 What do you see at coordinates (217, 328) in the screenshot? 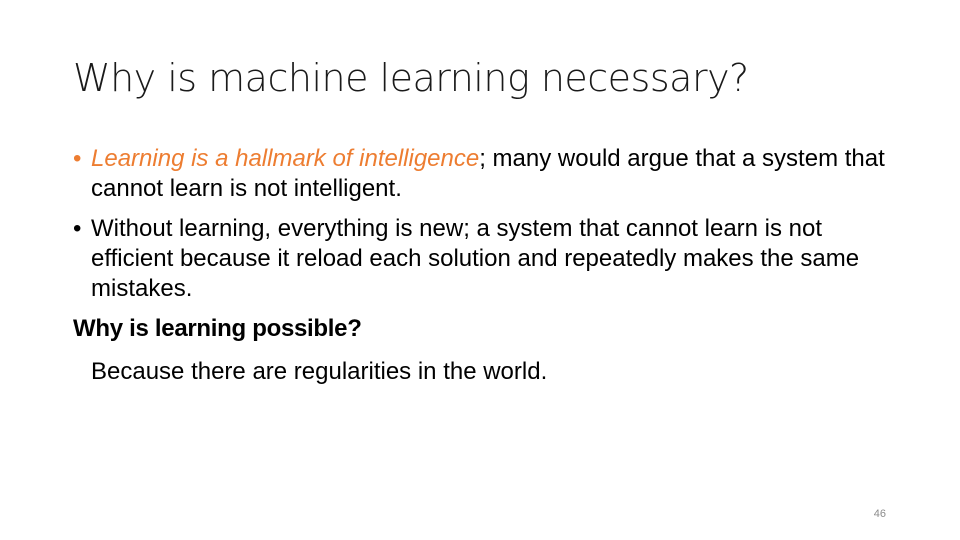
I see `subheading: Why is learning possible?` at bounding box center [217, 328].